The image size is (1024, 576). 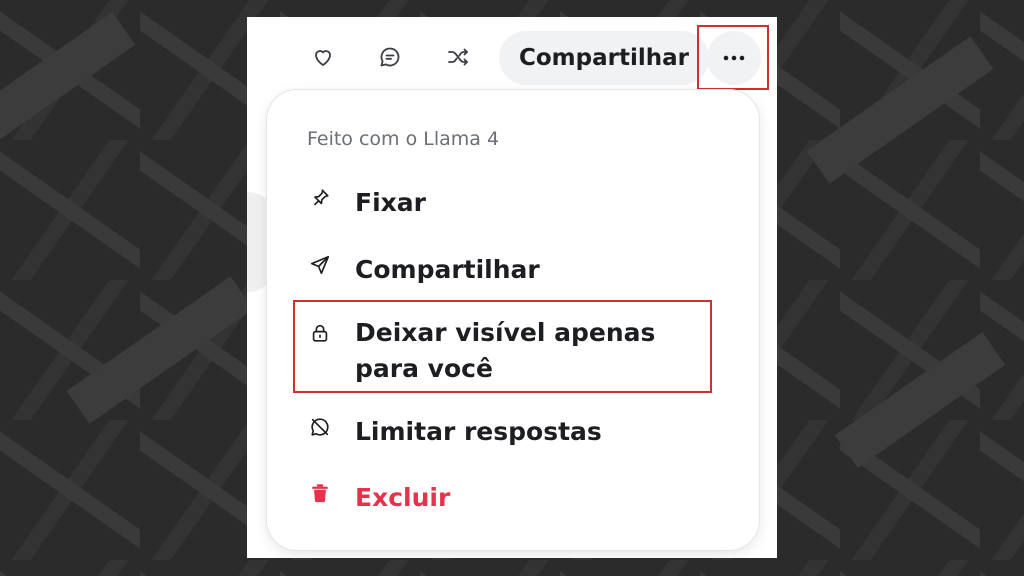 I want to click on comment-off-icon, so click(x=320, y=427).